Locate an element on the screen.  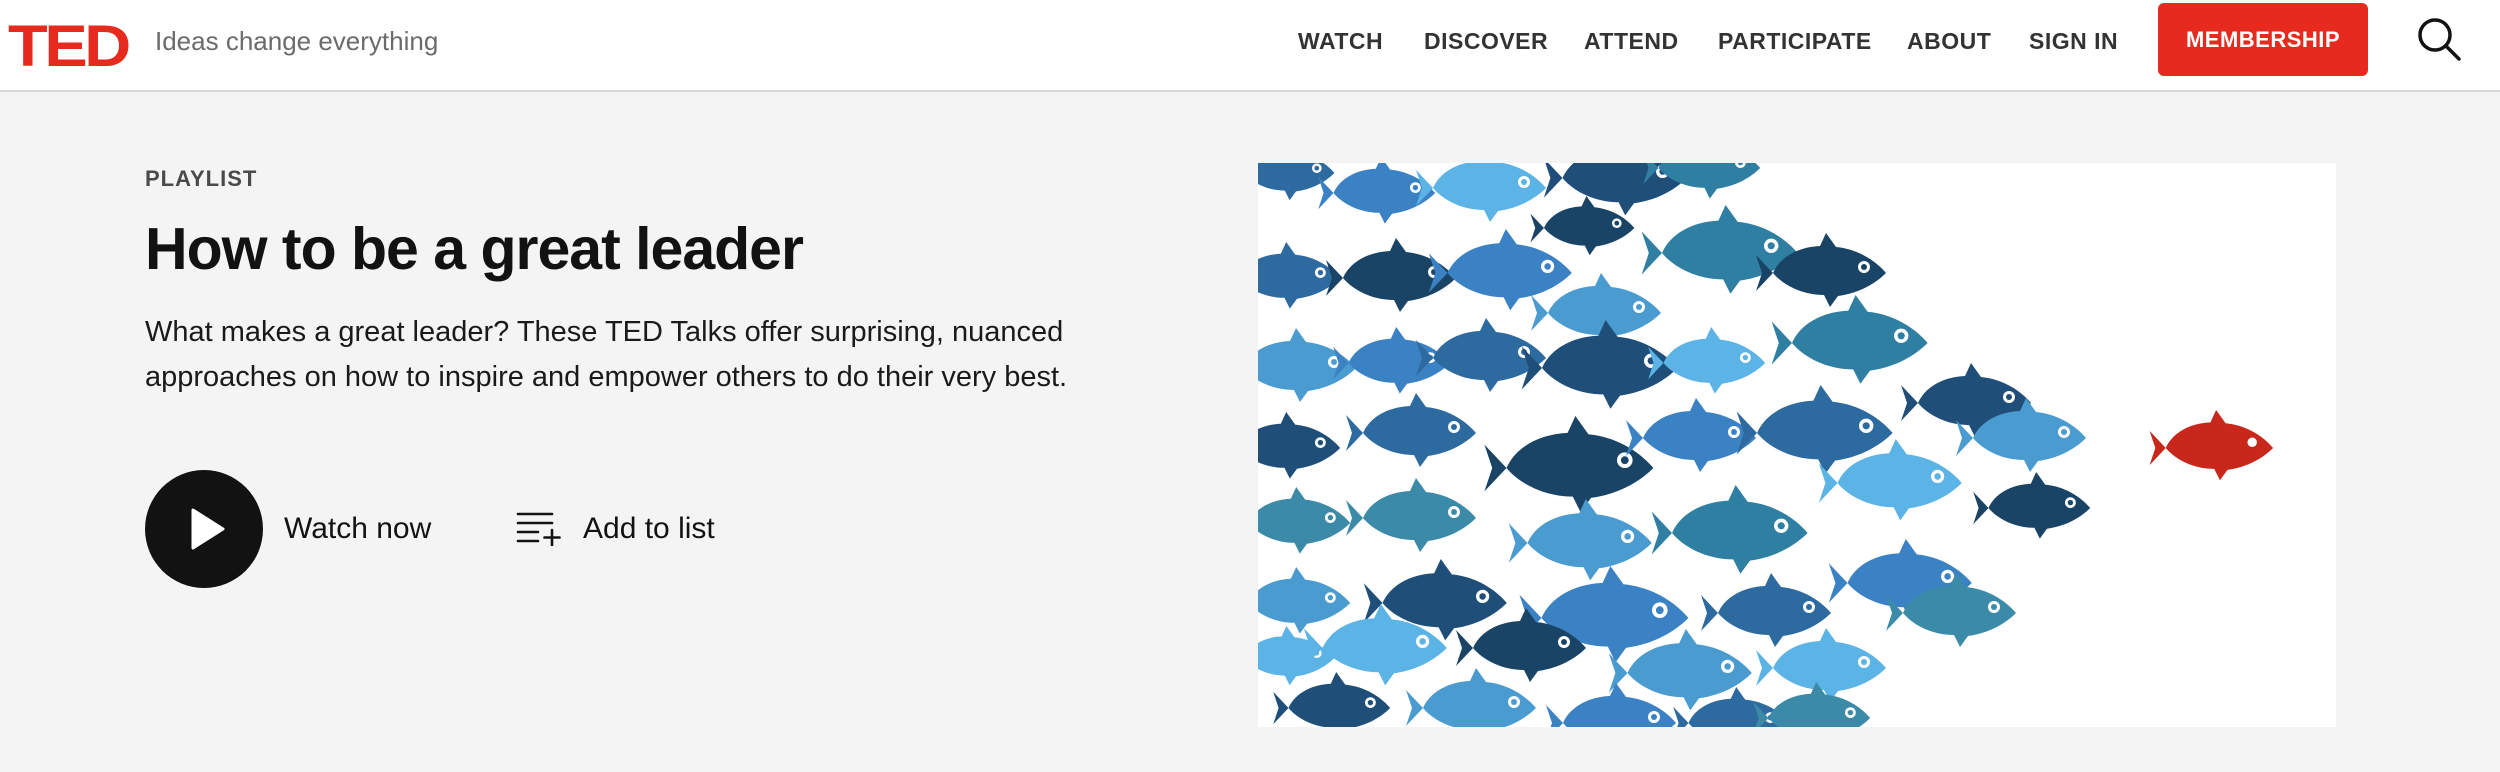
watch-now-button is located at coordinates (204, 529).